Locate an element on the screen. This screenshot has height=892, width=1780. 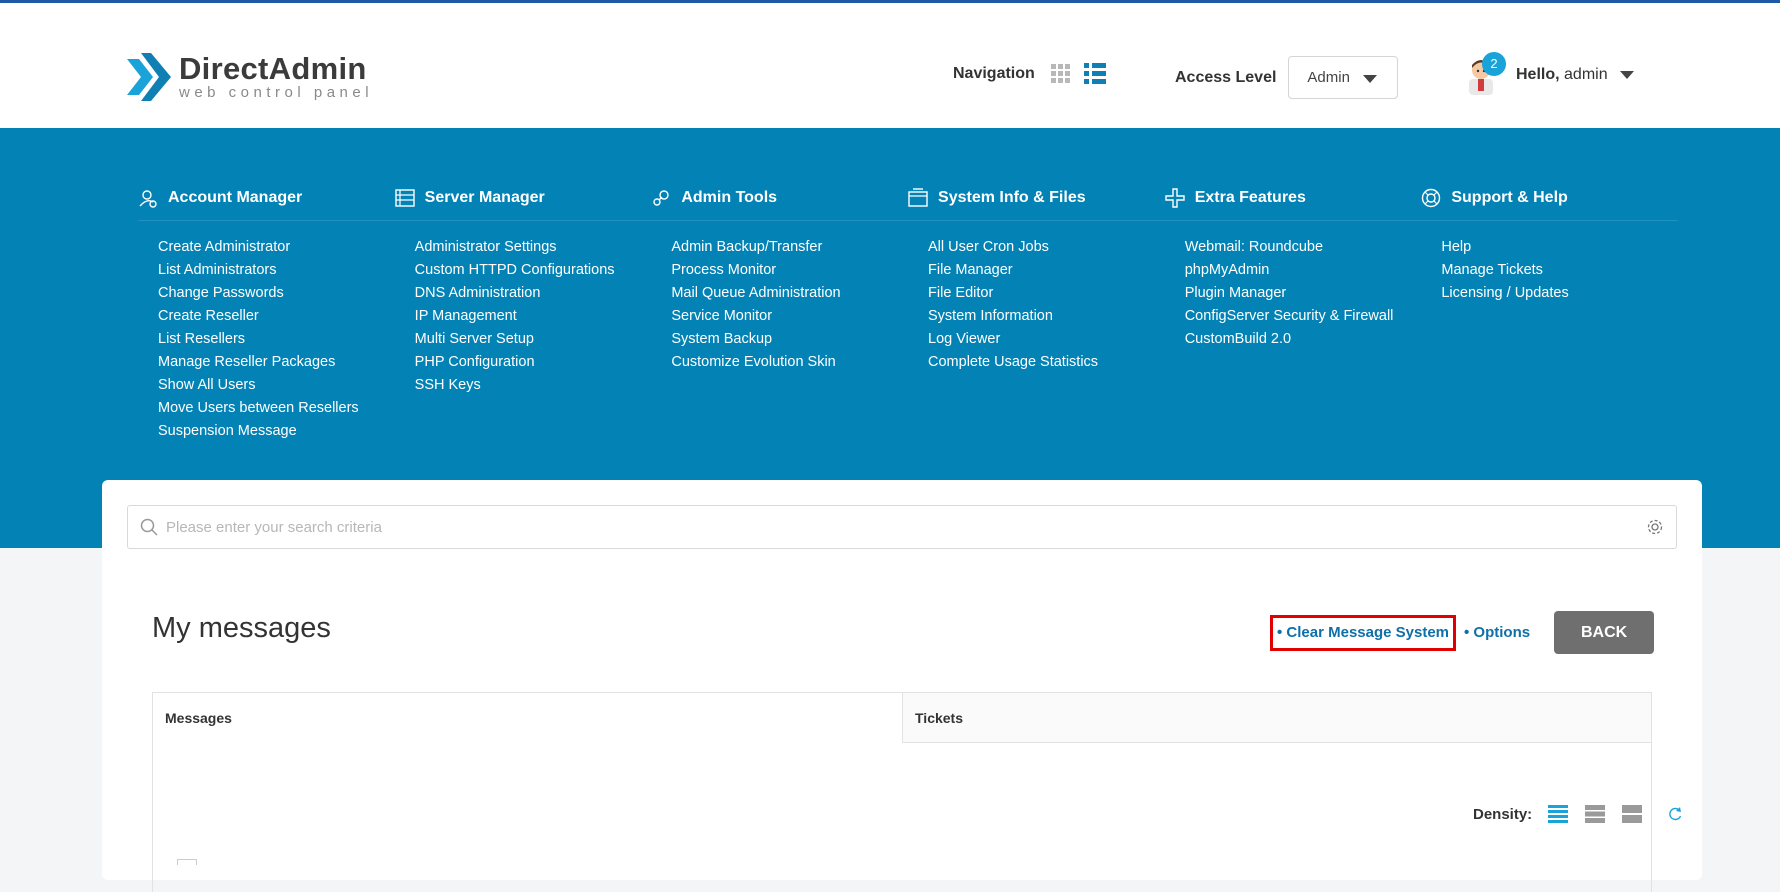
menu-link: Change Passwords is located at coordinates (276, 293).